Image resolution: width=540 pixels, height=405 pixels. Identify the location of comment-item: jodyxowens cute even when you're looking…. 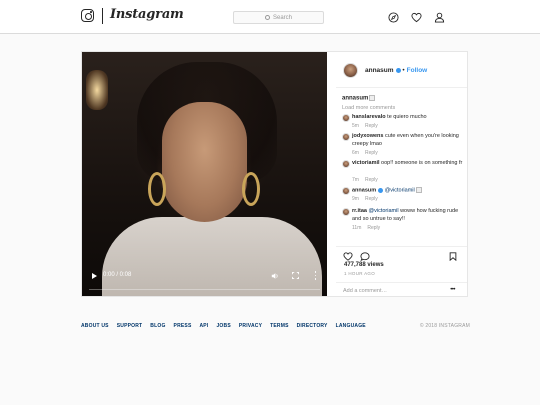
(403, 146).